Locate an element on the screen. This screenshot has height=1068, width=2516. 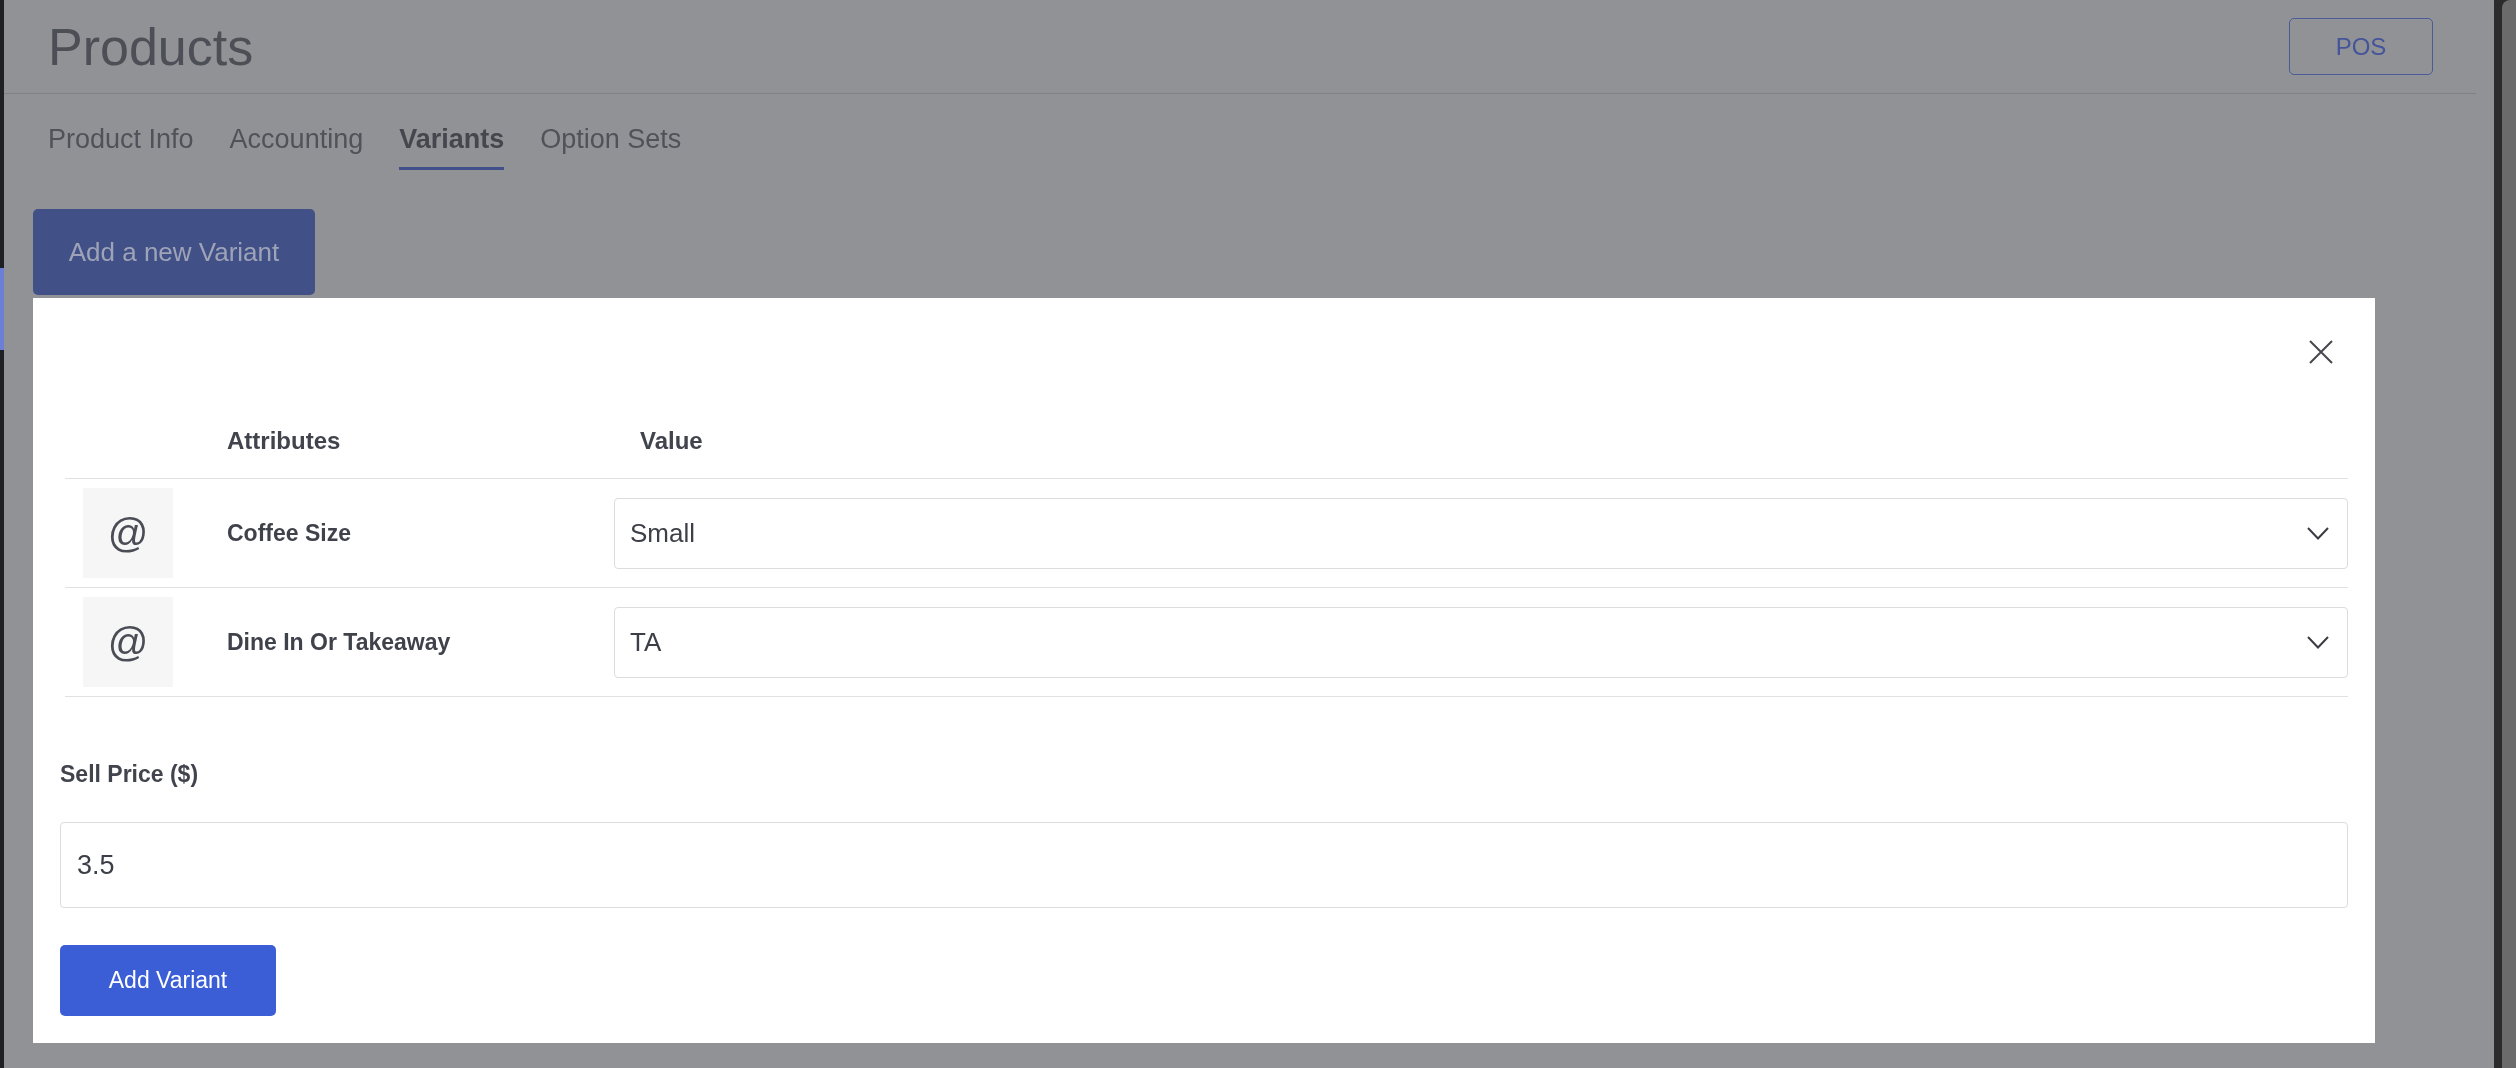
column-header: Attributes is located at coordinates (284, 441).